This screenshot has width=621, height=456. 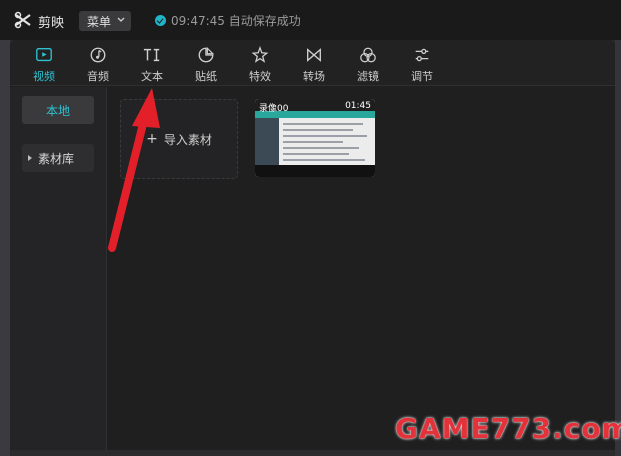 I want to click on tab-label: 贴纸, so click(x=206, y=76).